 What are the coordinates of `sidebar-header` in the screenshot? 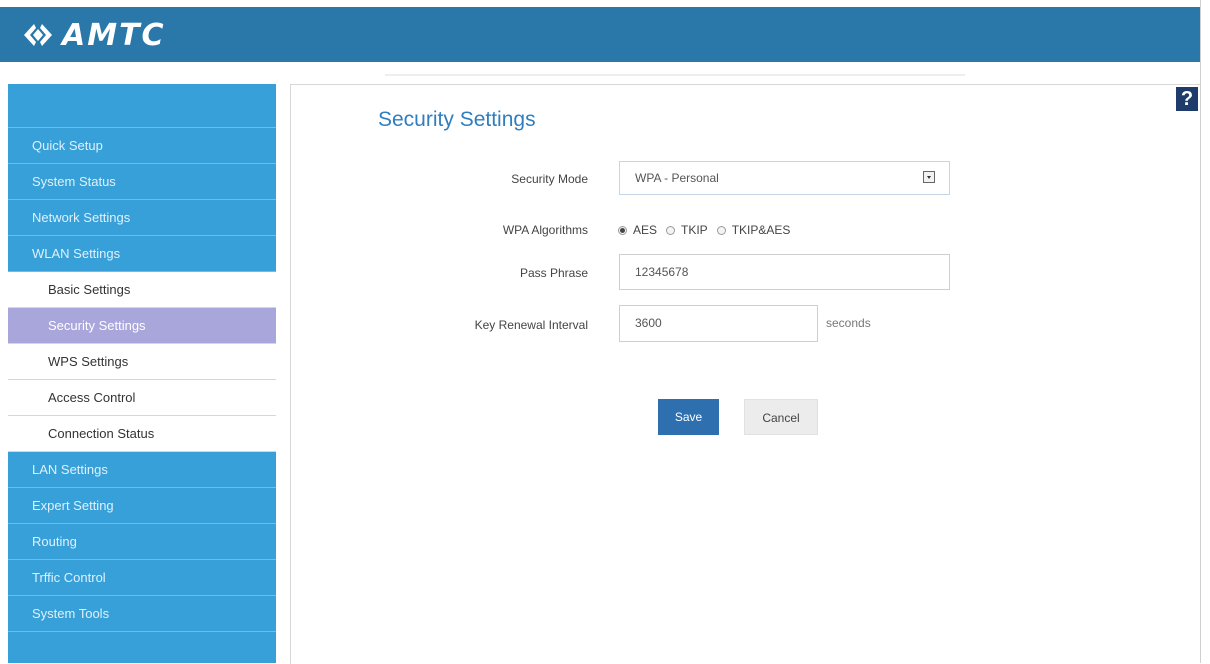 It's located at (142, 106).